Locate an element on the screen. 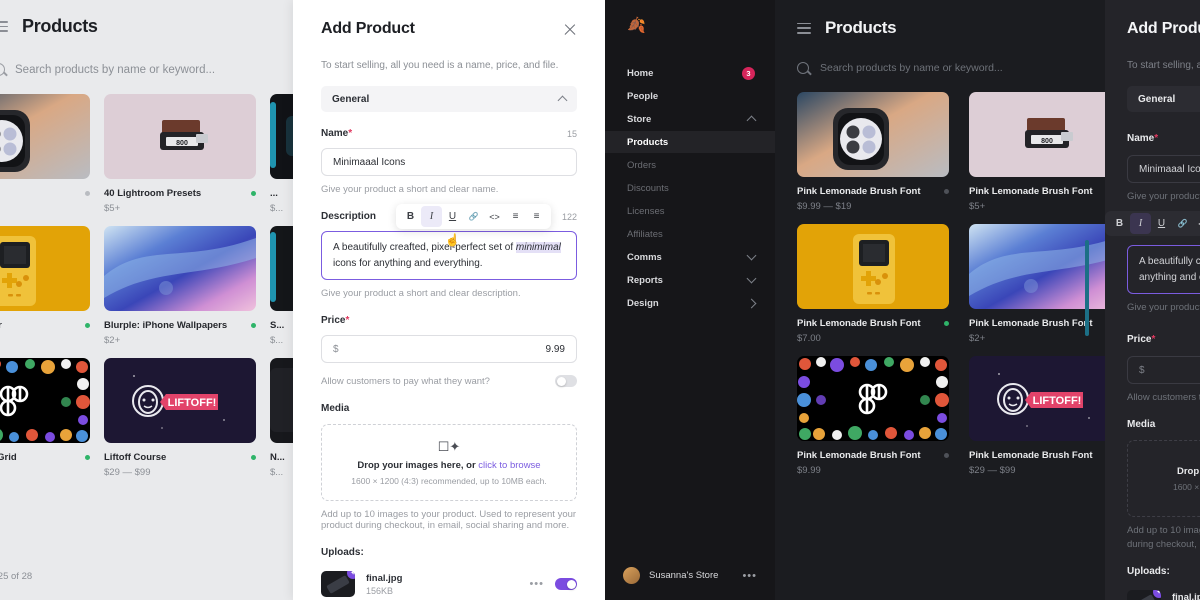 This screenshot has width=1200, height=600. price-input: $ 9.99 is located at coordinates (449, 349).